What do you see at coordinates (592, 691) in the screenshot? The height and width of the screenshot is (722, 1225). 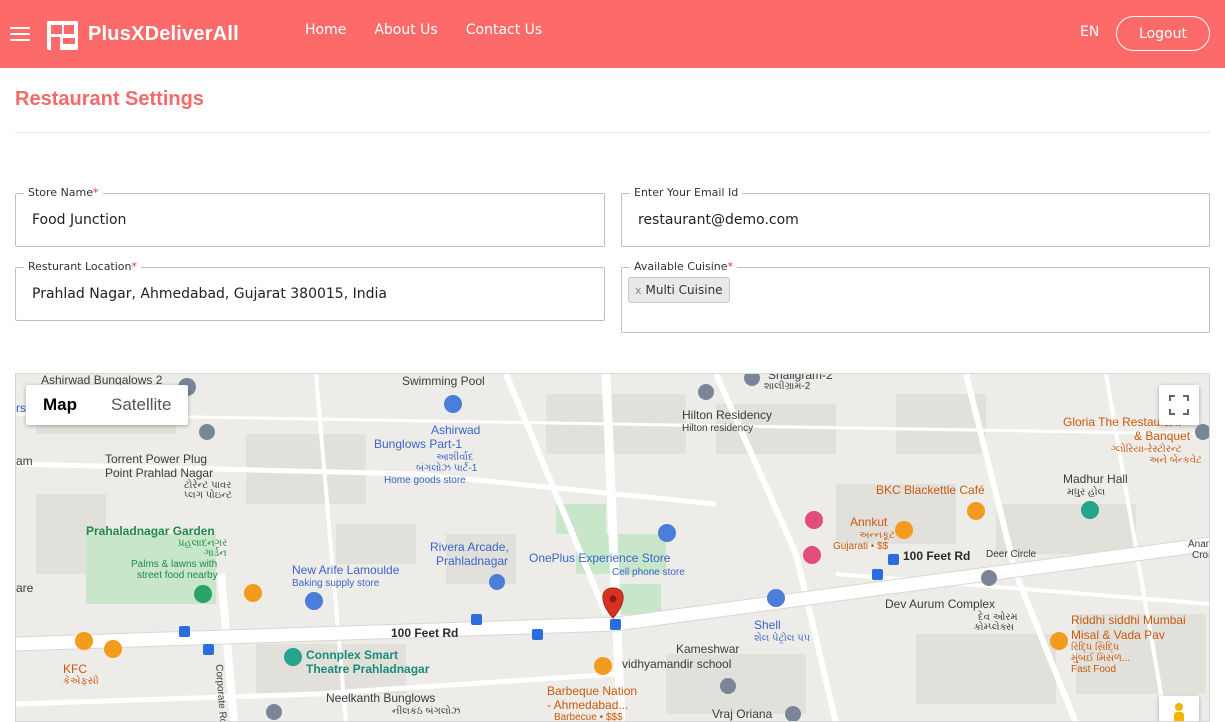 I see `map-label-barbeque-a: Barbeque Nation` at bounding box center [592, 691].